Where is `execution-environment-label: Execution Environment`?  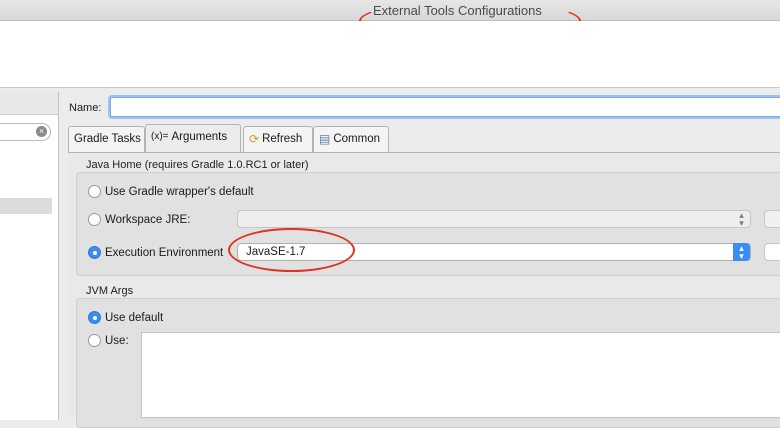 execution-environment-label: Execution Environment is located at coordinates (164, 253).